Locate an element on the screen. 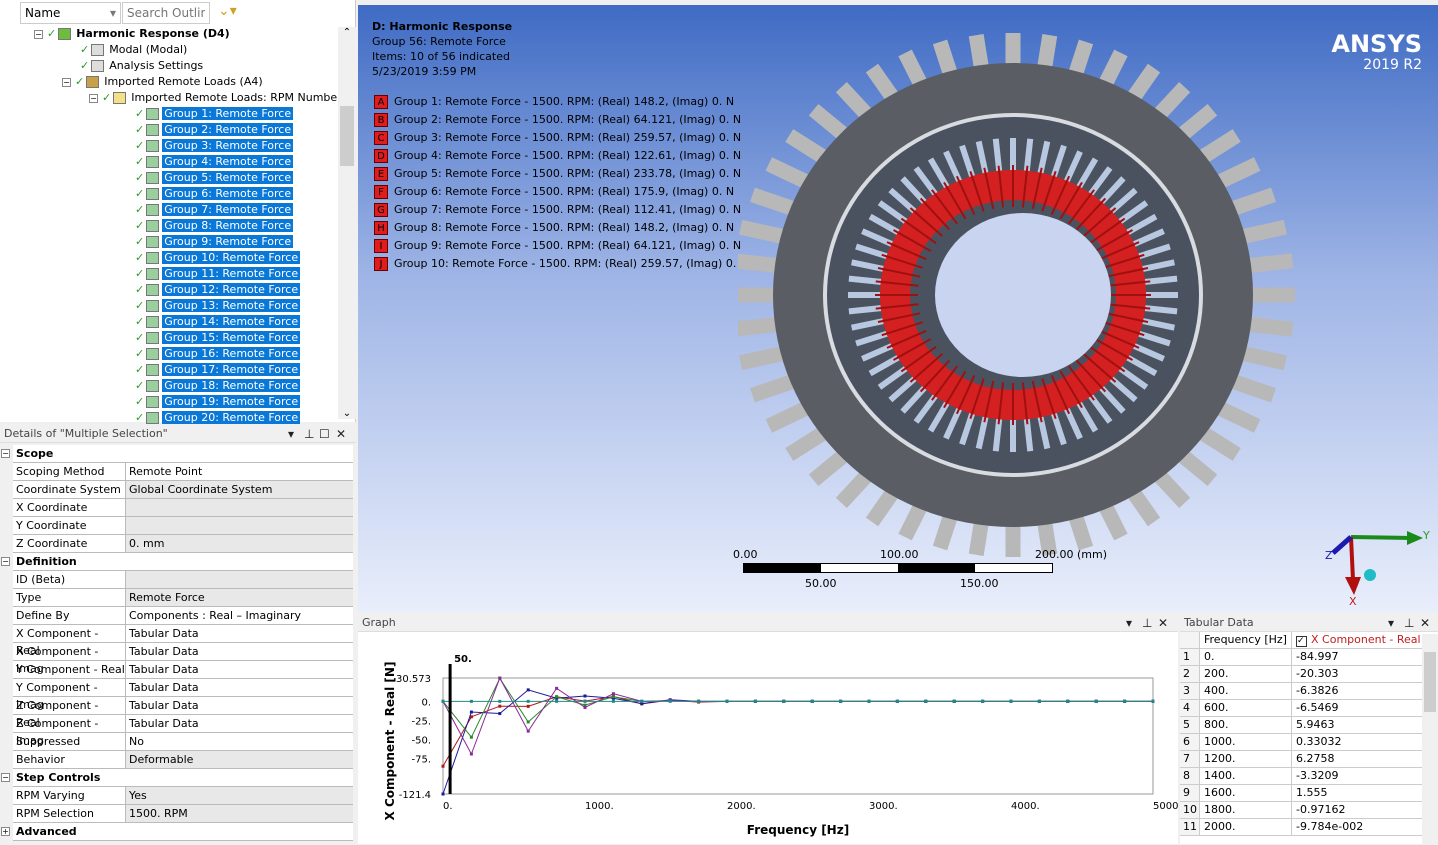 This screenshot has width=1438, height=845. search-outline-input is located at coordinates (166, 13).